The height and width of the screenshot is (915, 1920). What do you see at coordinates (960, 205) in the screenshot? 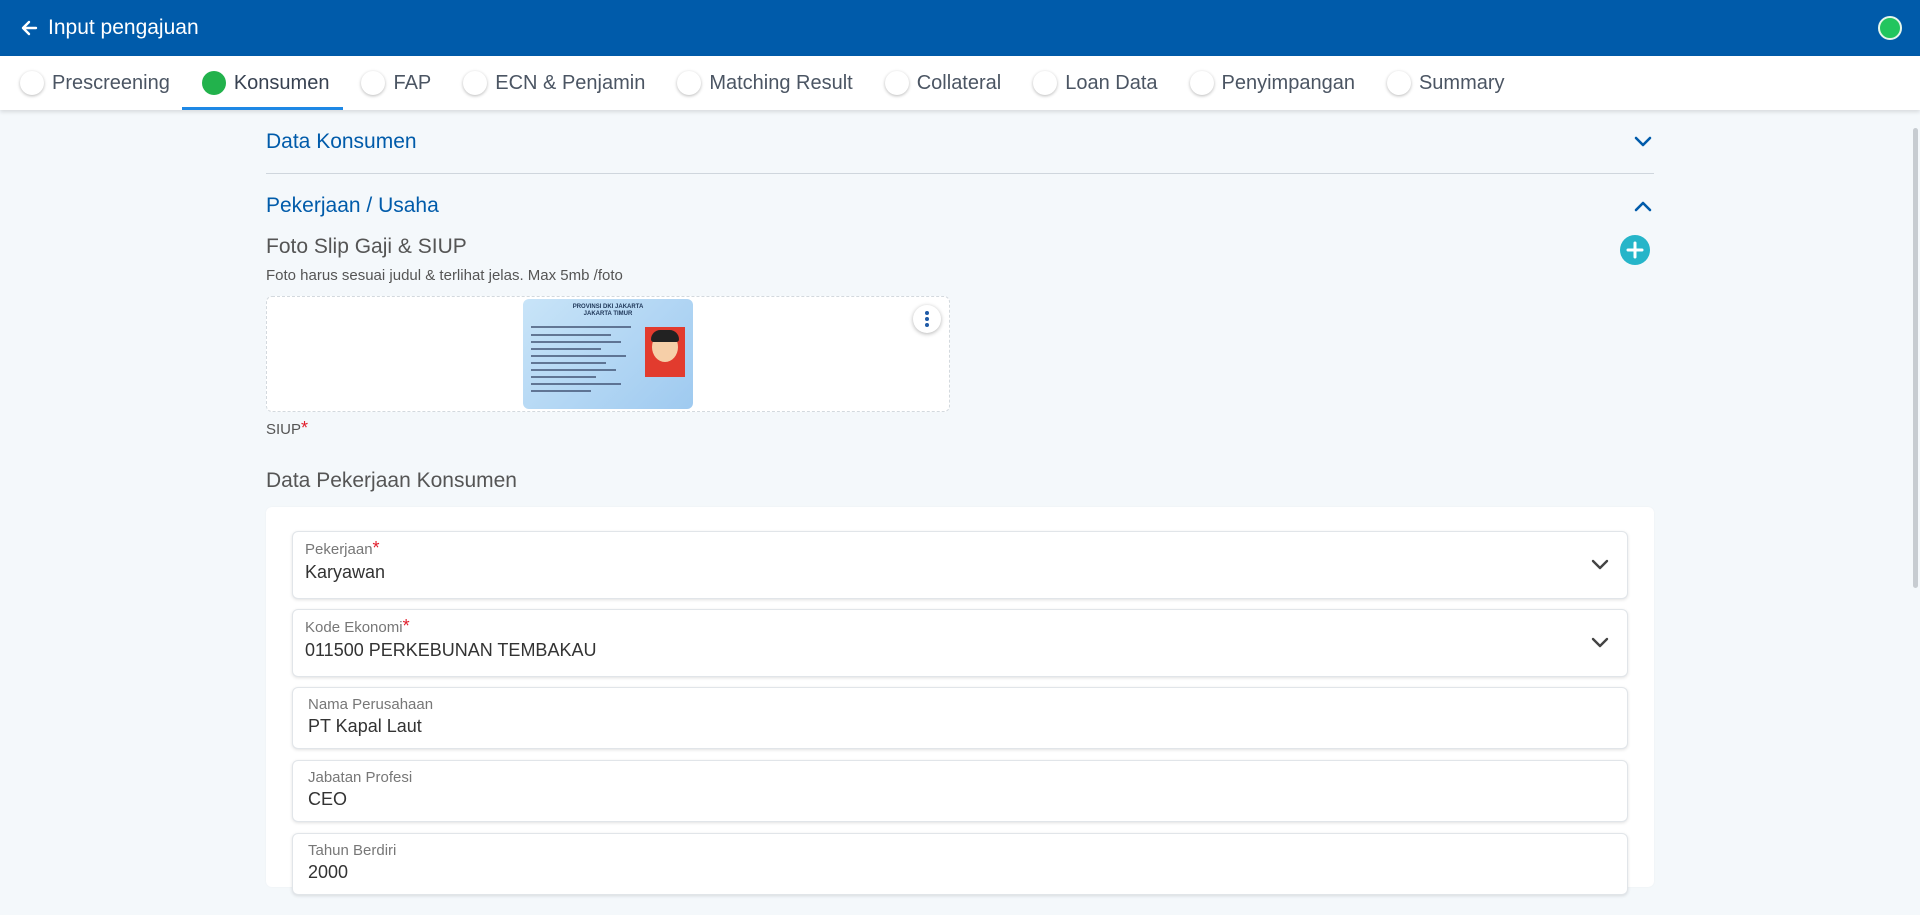
I see `accordion-pekerjaan-usaha: Pekerjaan / Usaha` at bounding box center [960, 205].